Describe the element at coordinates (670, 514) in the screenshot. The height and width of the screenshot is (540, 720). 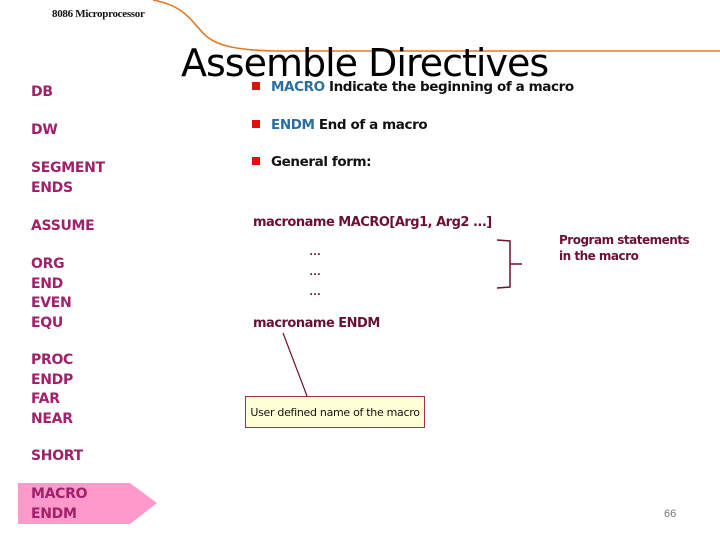
I see `page-number: 66` at that location.